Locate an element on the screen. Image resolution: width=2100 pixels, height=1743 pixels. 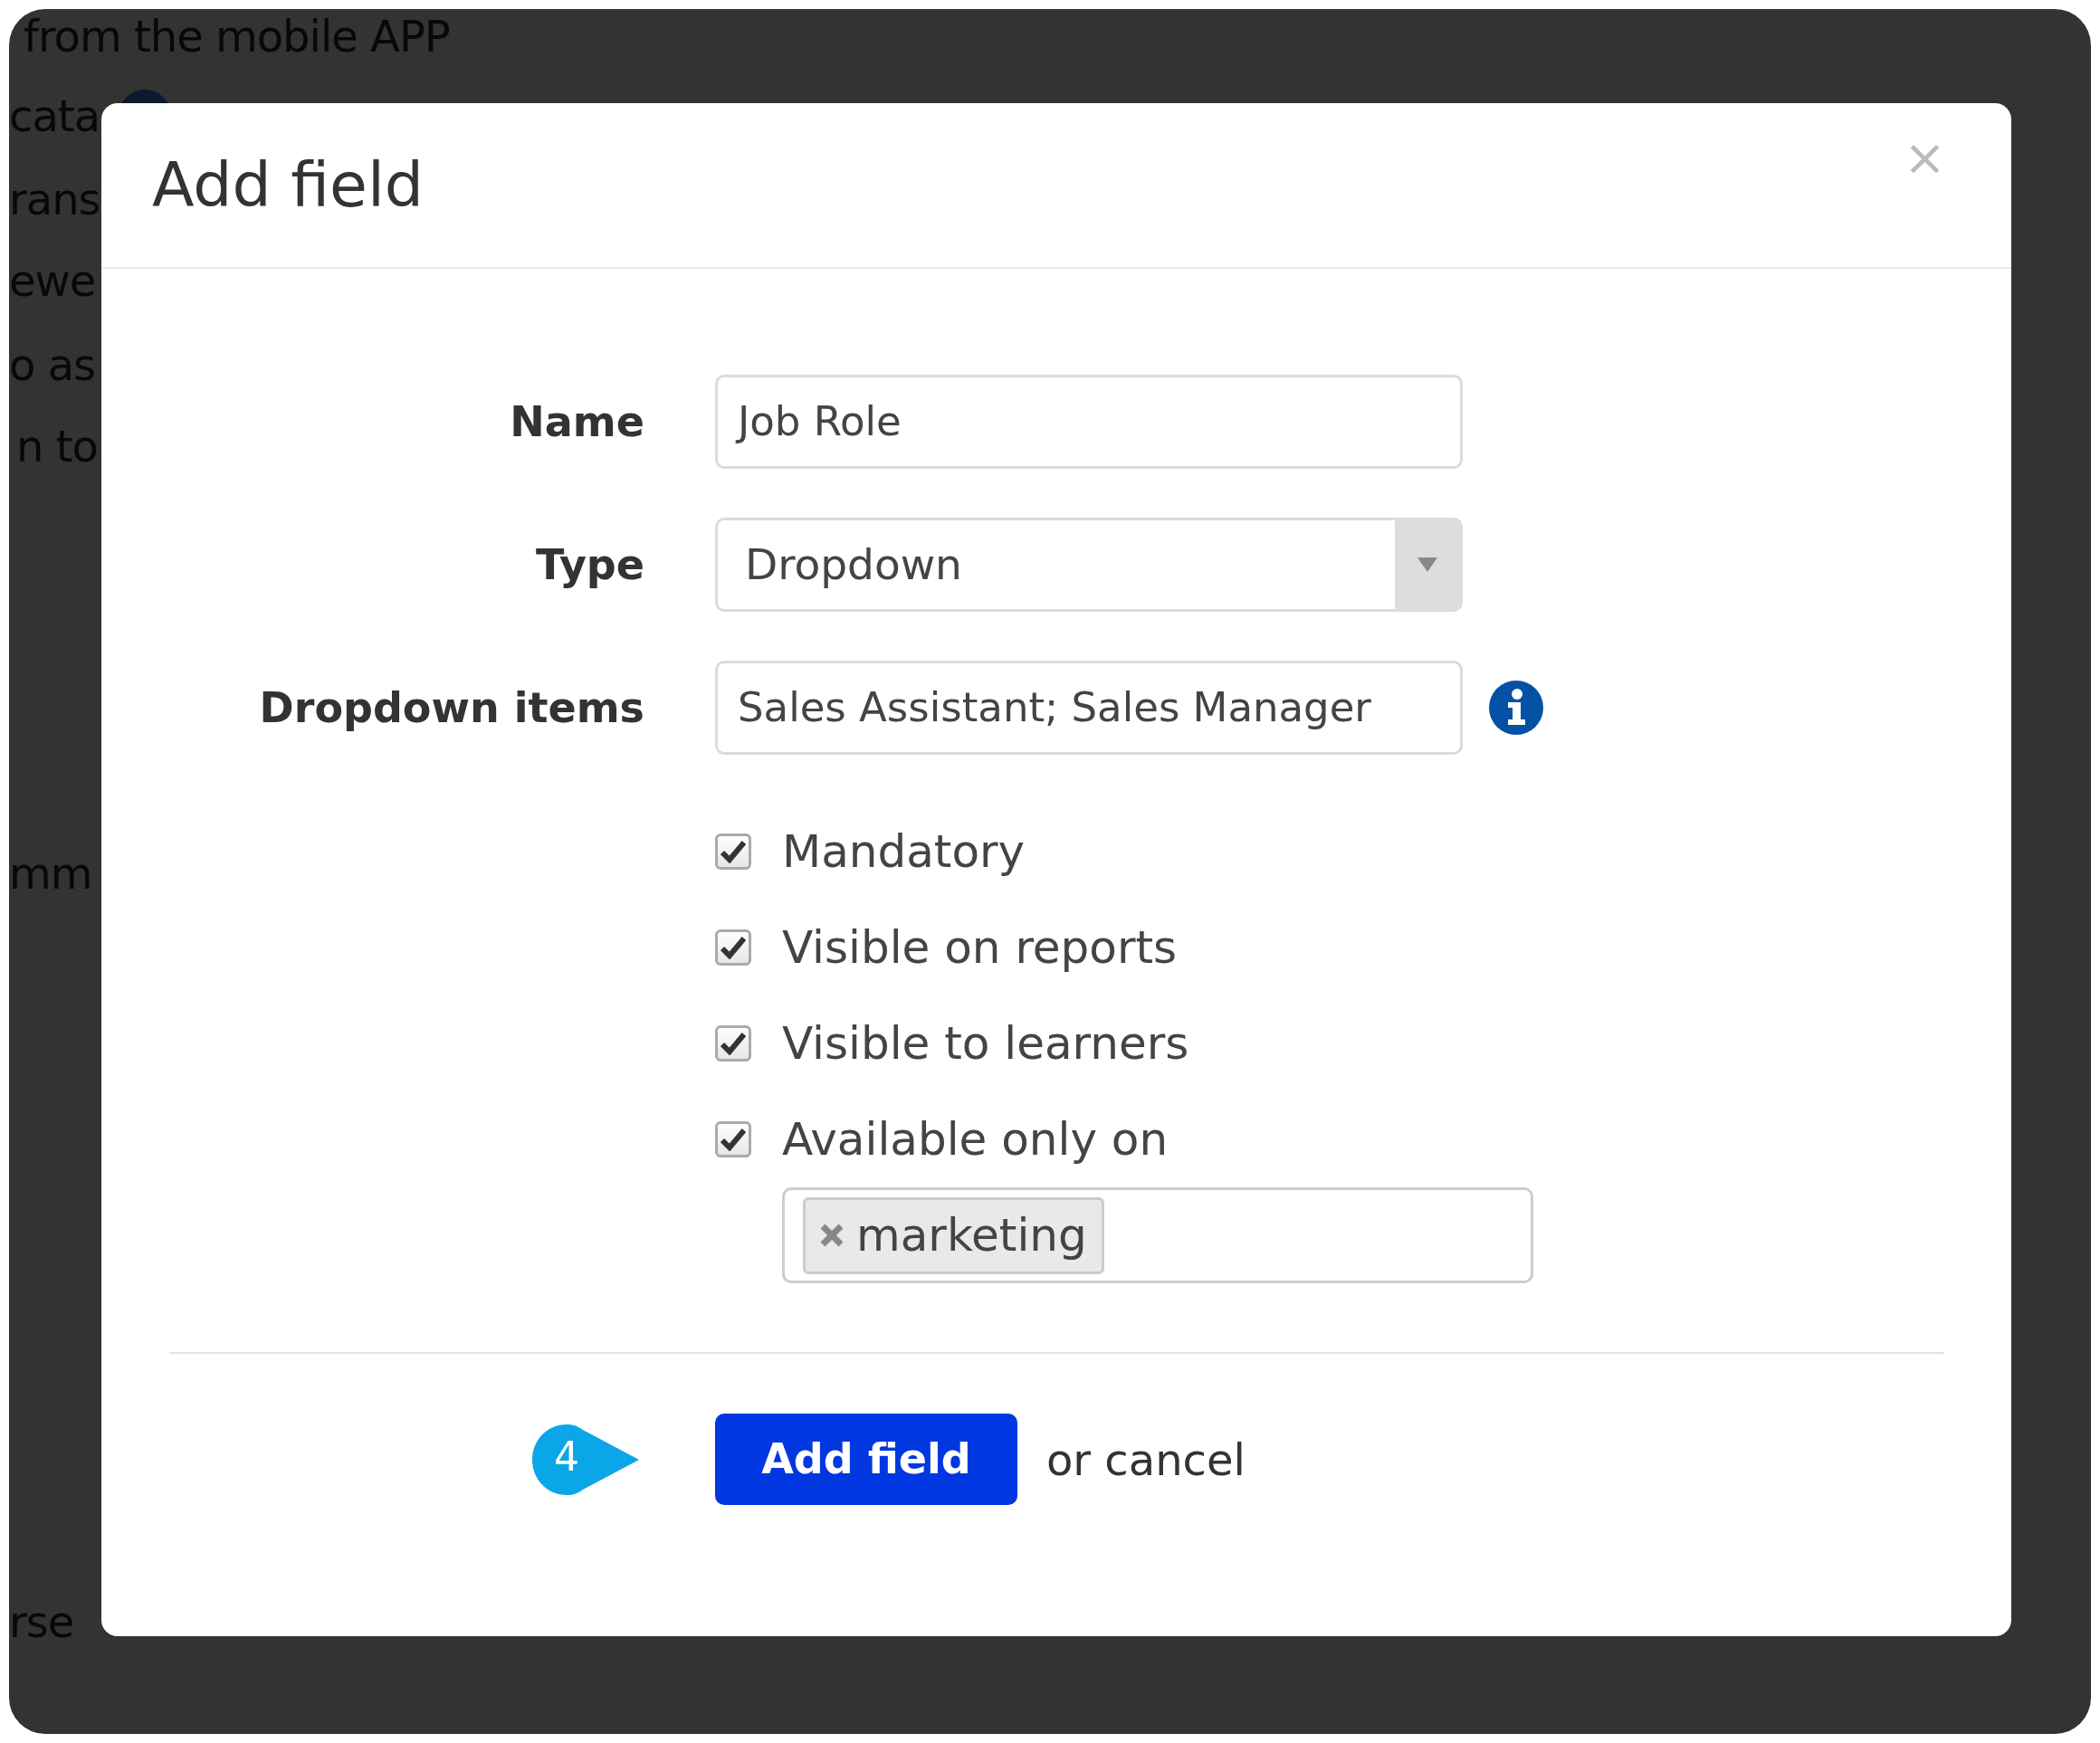
remove-icon is located at coordinates (832, 1236).